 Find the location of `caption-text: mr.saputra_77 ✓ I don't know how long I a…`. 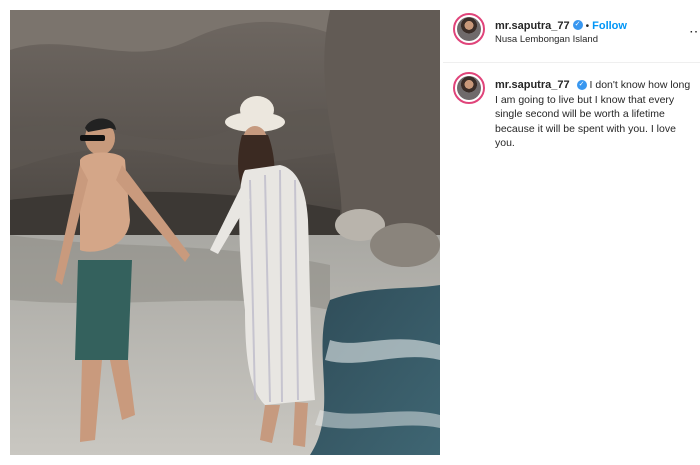

caption-text: mr.saputra_77 ✓ I don't know how long I a… is located at coordinates (595, 114).